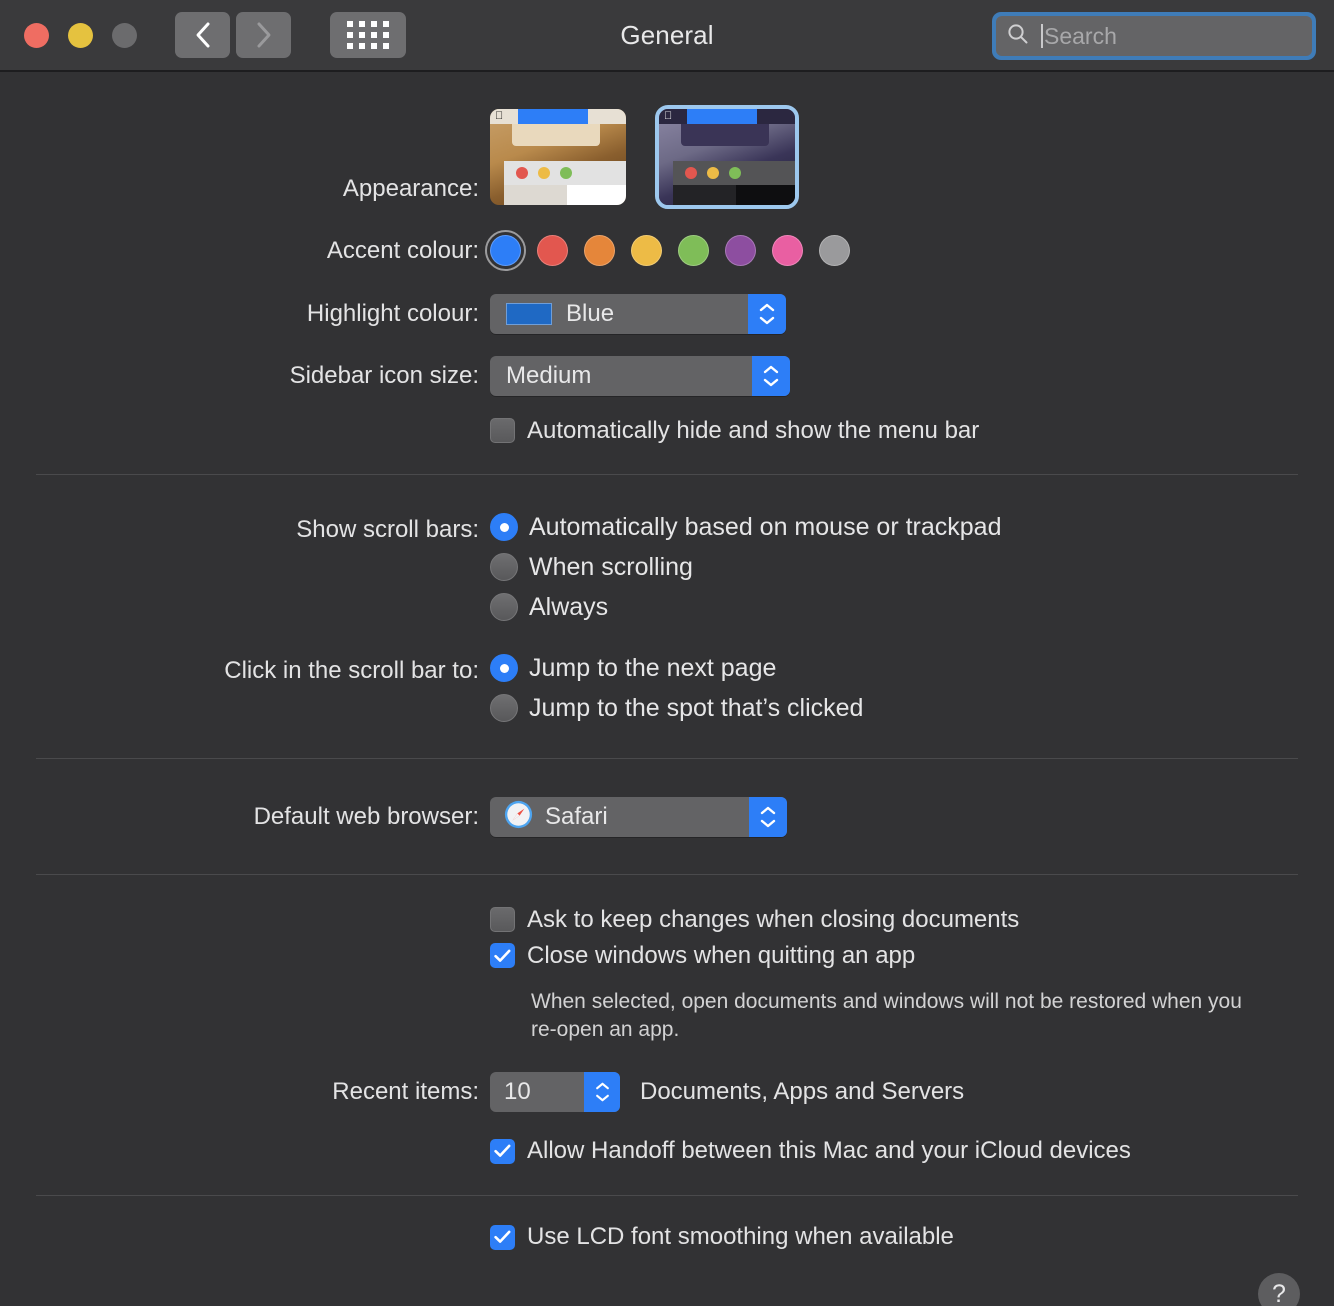 This screenshot has width=1334, height=1306. I want to click on row-lcd-font-smoothing: Use LCD font smoothing when available, so click(667, 1237).